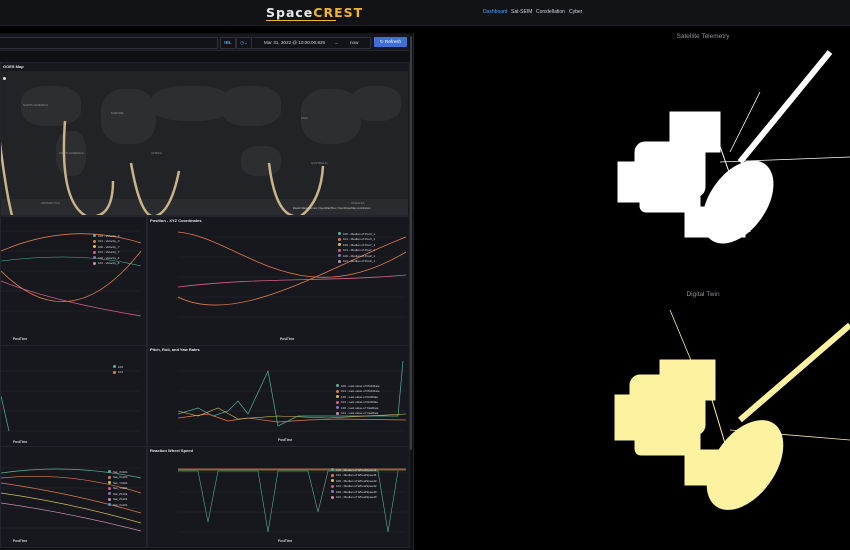  What do you see at coordinates (358, 397) in the screenshot?
I see `legend-item: 100 - Last value of RollRate` at bounding box center [358, 397].